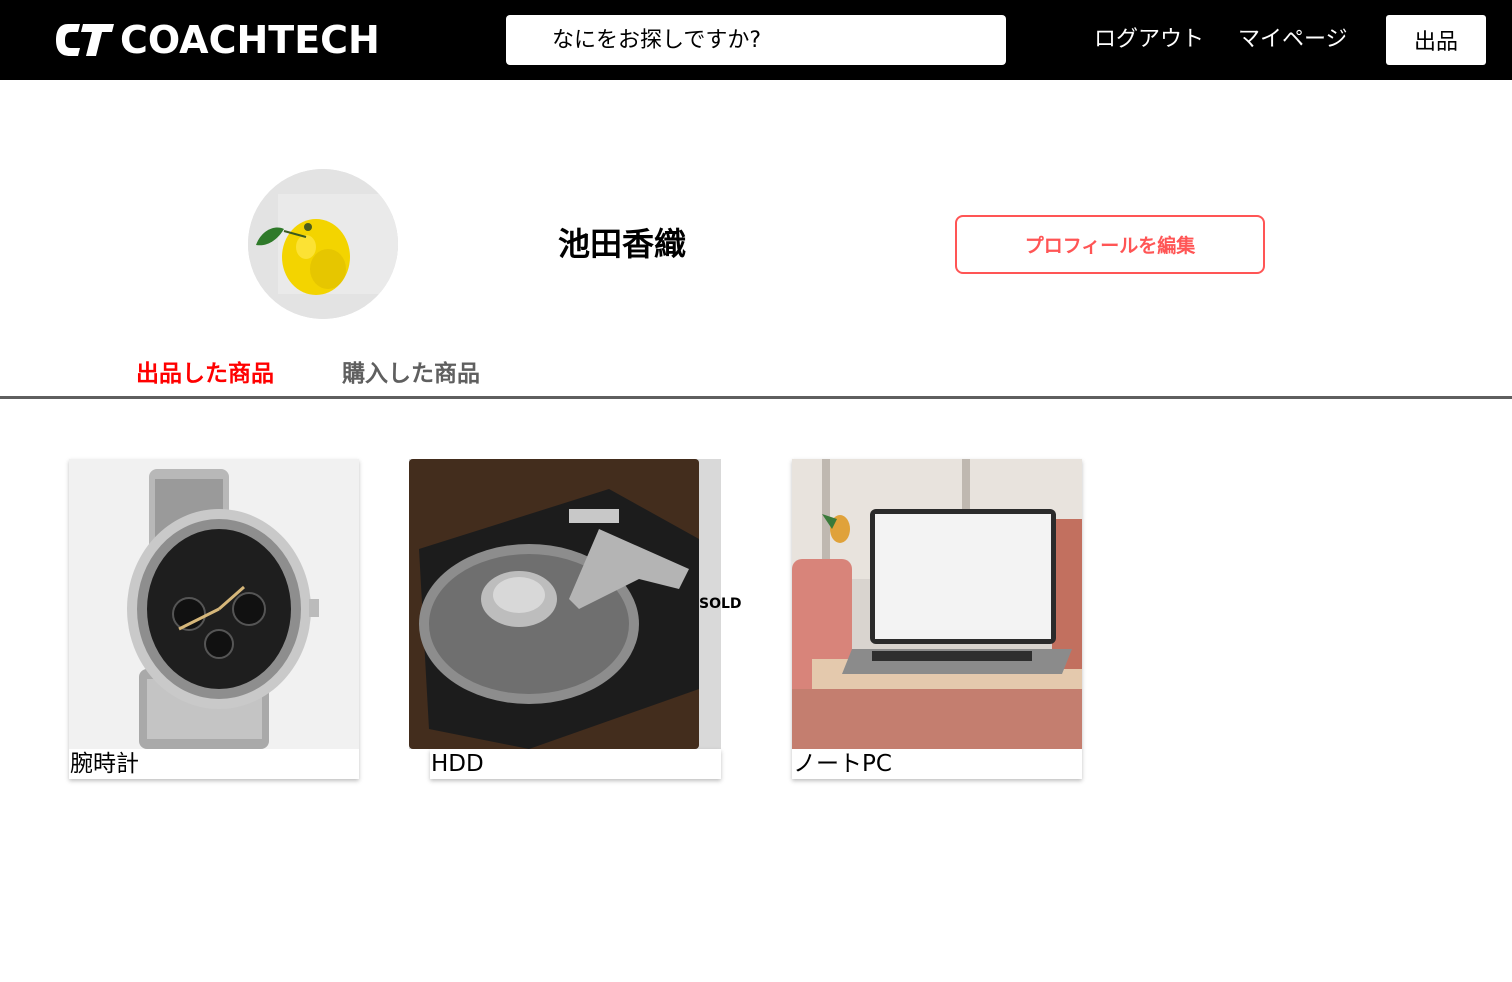 This screenshot has height=982, width=1512. What do you see at coordinates (1149, 40) in the screenshot?
I see `logout-link: ログアウト` at bounding box center [1149, 40].